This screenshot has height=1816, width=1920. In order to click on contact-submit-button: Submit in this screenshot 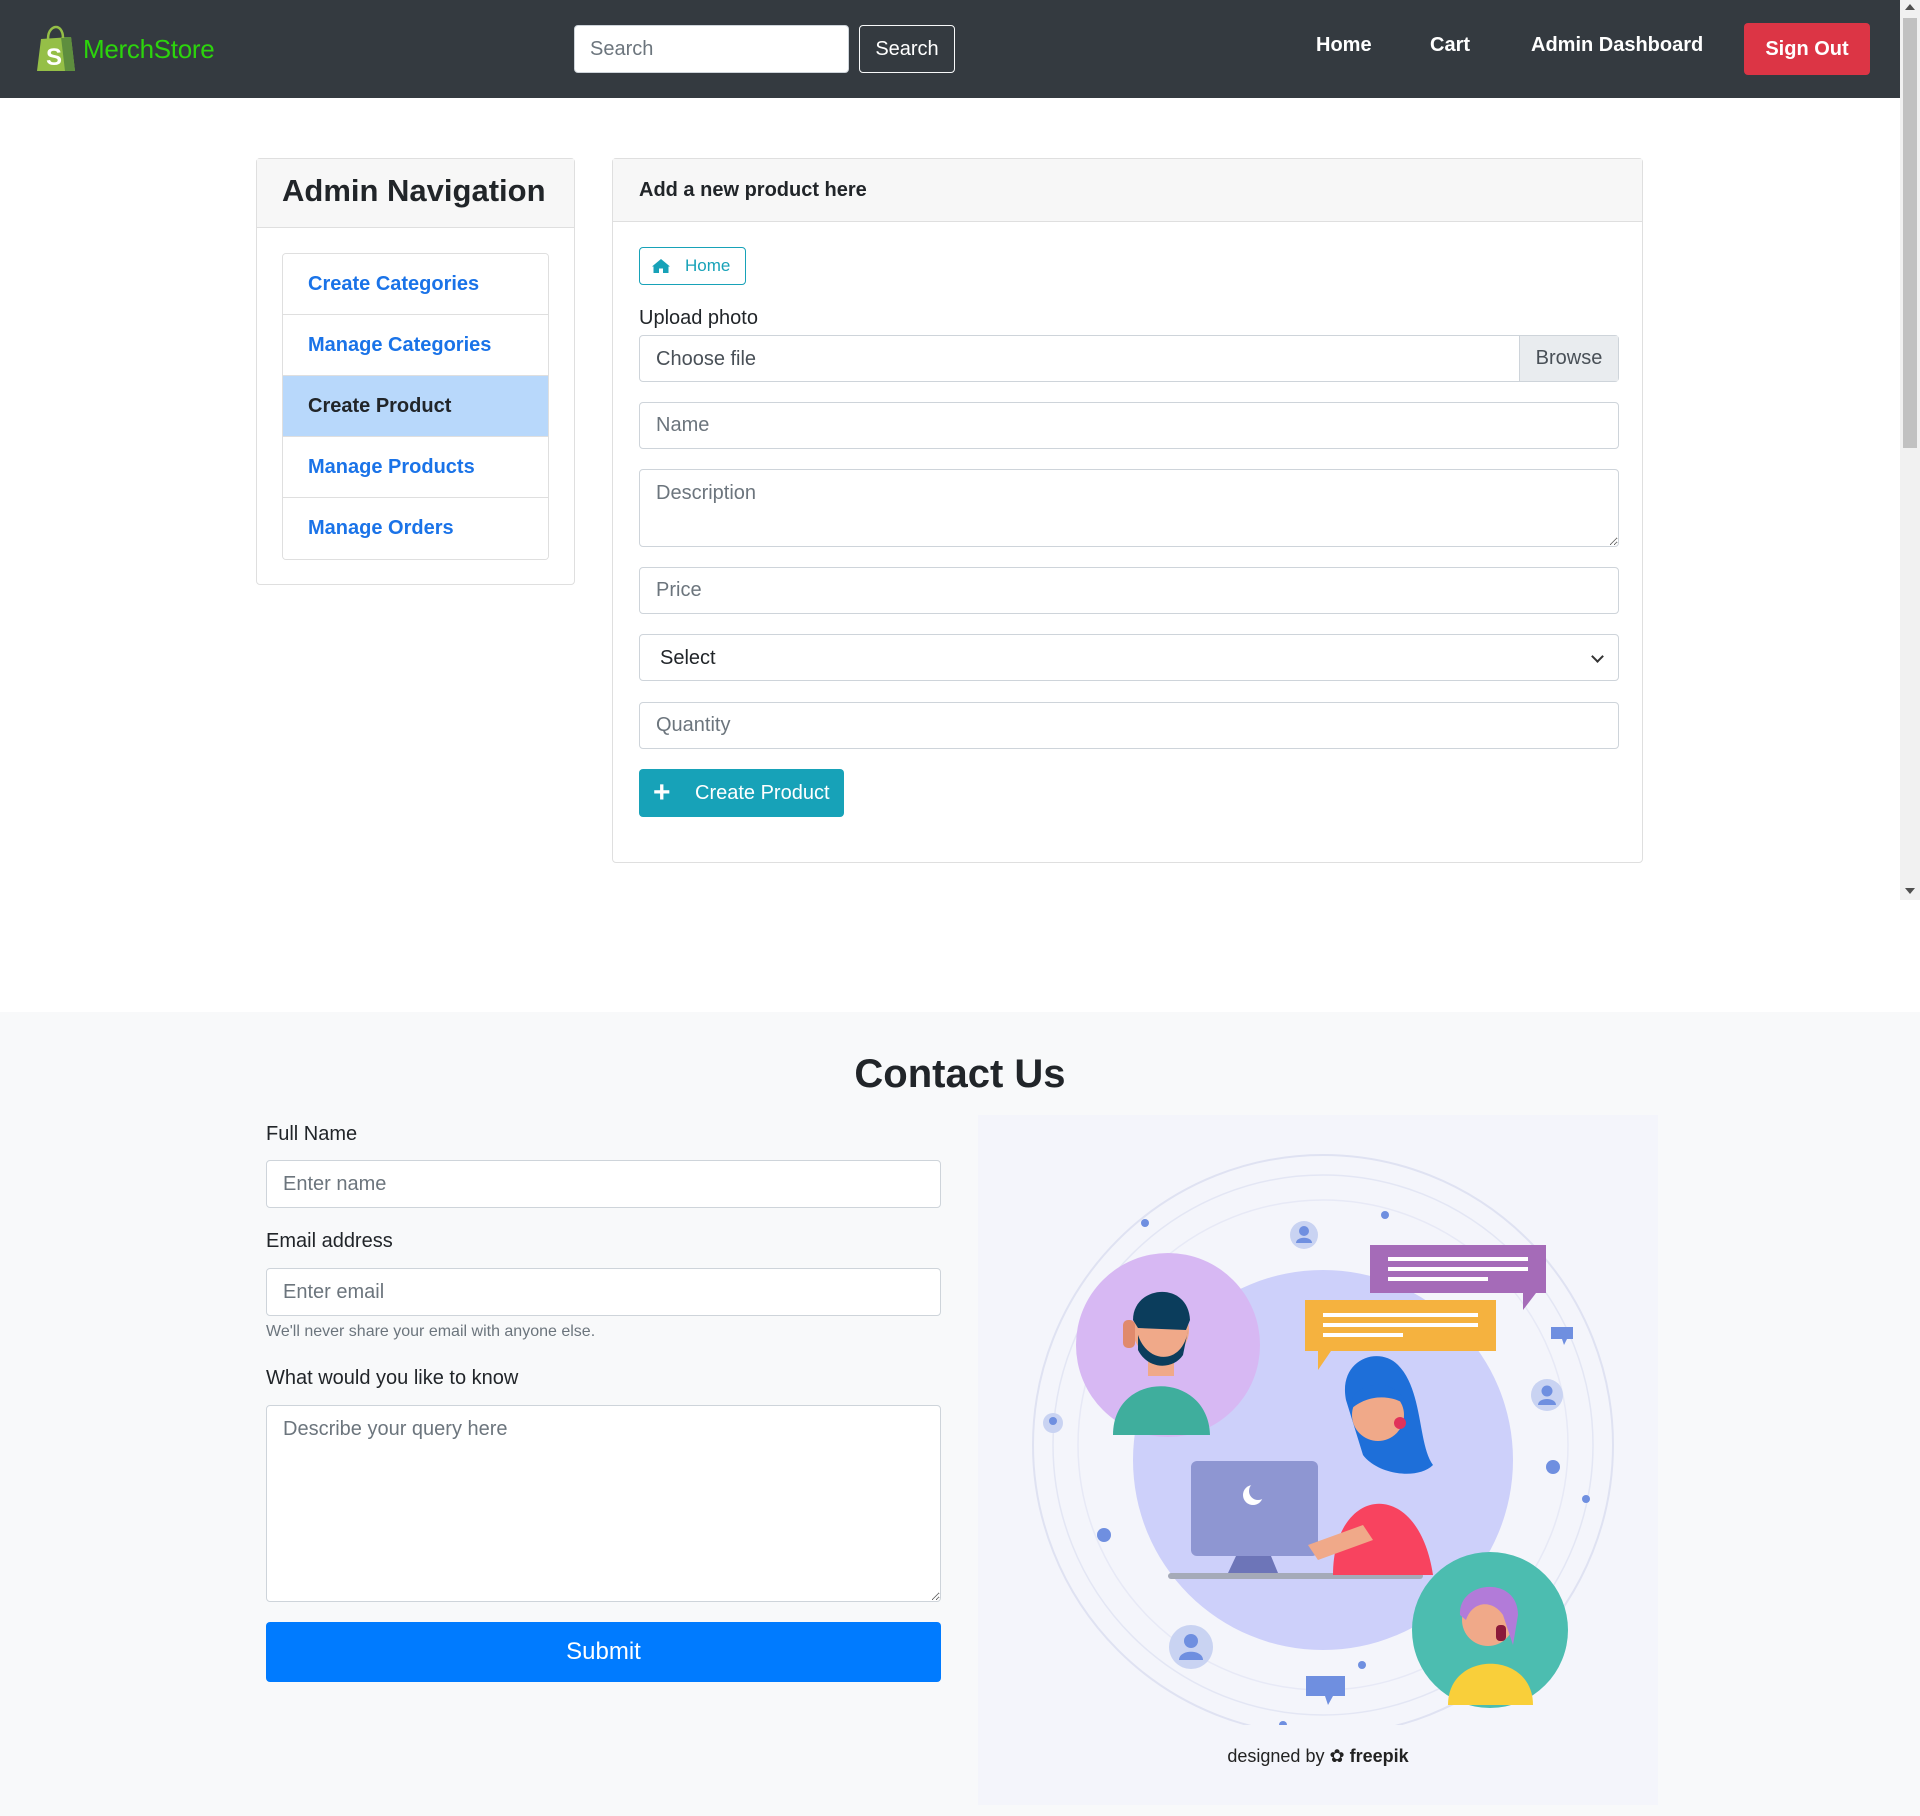, I will do `click(603, 1652)`.